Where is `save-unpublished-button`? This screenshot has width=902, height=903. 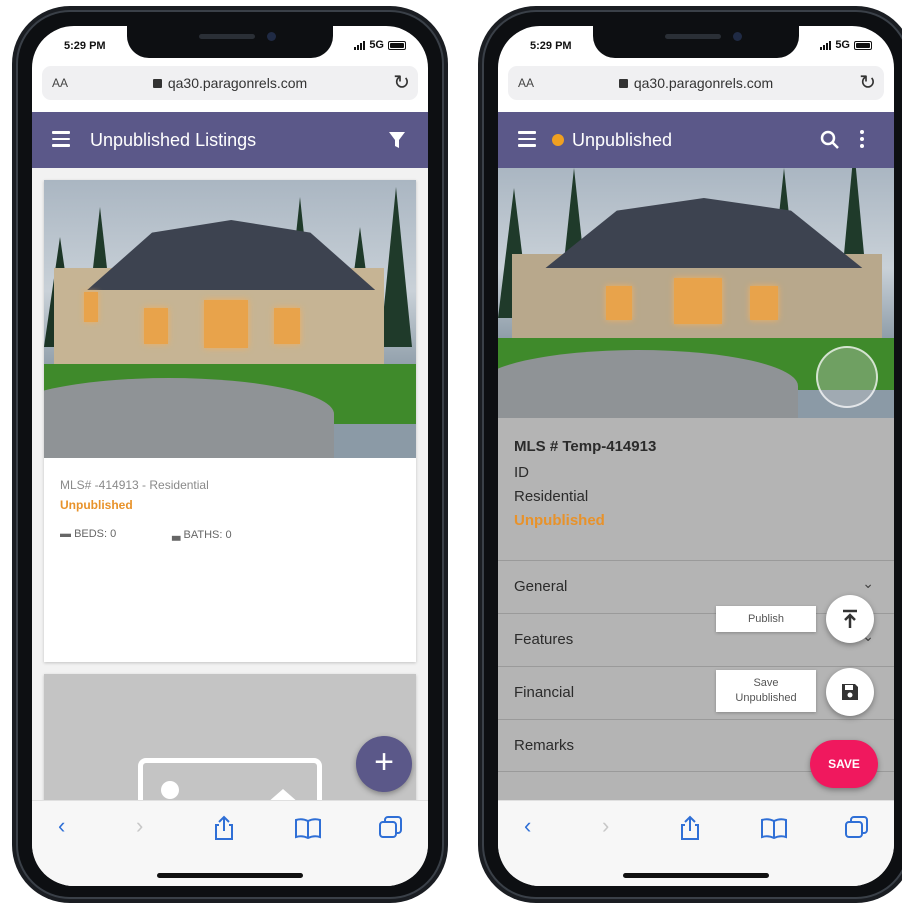
save-unpublished-button is located at coordinates (850, 692).